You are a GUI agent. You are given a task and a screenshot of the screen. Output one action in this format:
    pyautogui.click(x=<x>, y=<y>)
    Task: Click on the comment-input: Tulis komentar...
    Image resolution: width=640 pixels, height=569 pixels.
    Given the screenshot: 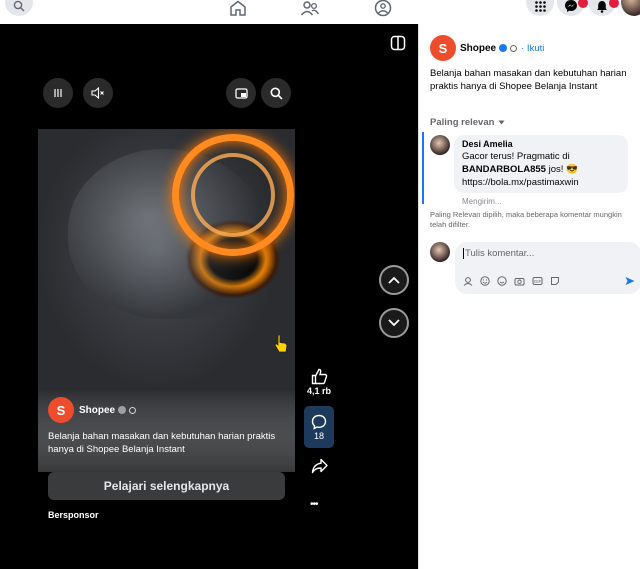 What is the action you would take?
    pyautogui.click(x=498, y=253)
    